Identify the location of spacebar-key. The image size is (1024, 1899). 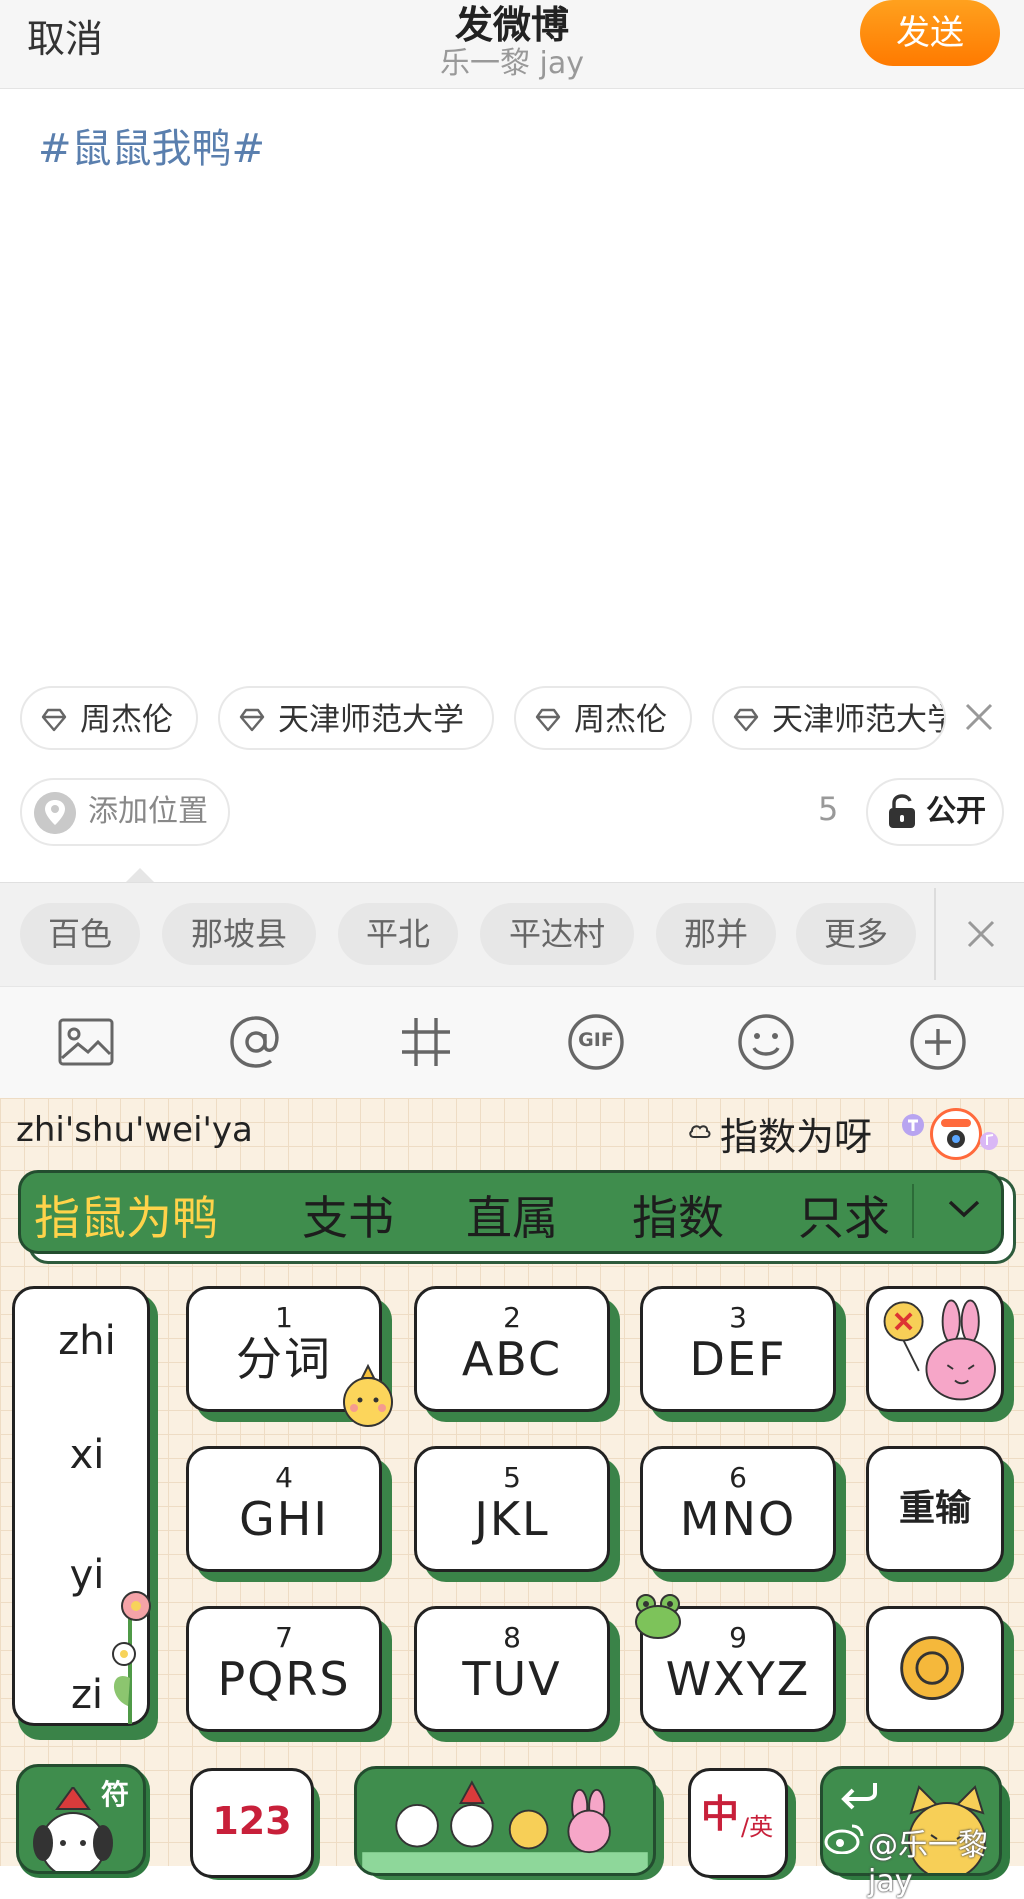
(505, 1821).